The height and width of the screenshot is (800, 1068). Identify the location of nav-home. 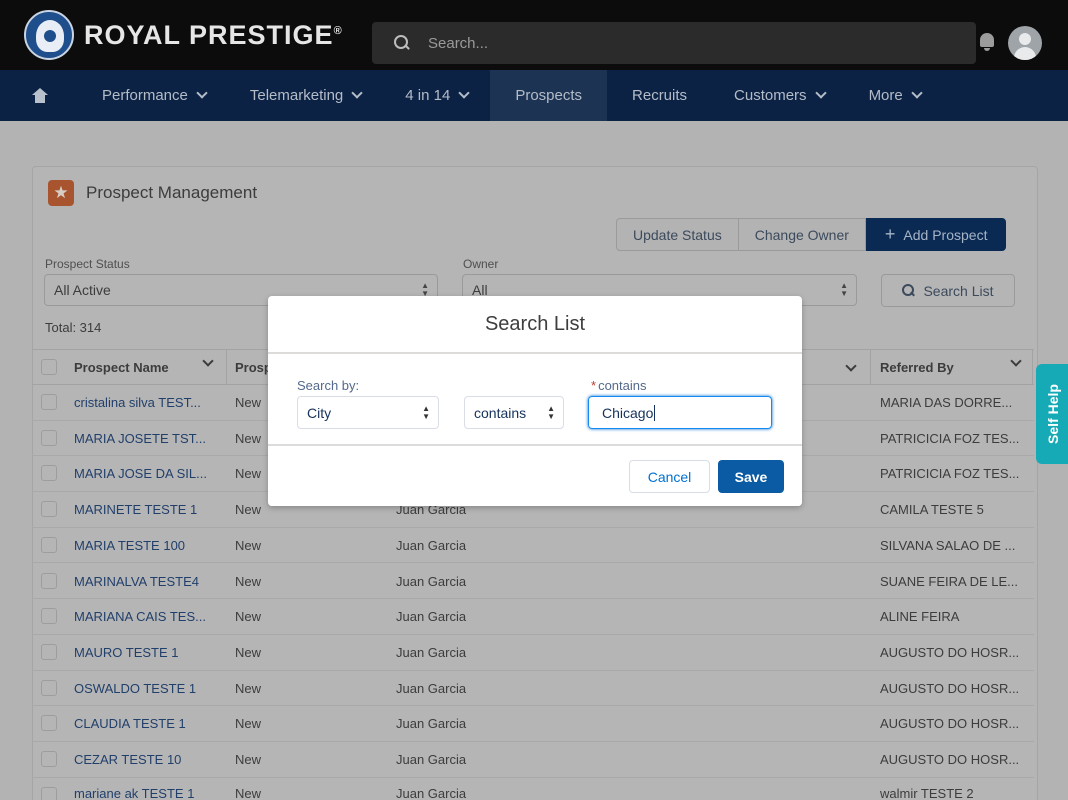
(40, 95).